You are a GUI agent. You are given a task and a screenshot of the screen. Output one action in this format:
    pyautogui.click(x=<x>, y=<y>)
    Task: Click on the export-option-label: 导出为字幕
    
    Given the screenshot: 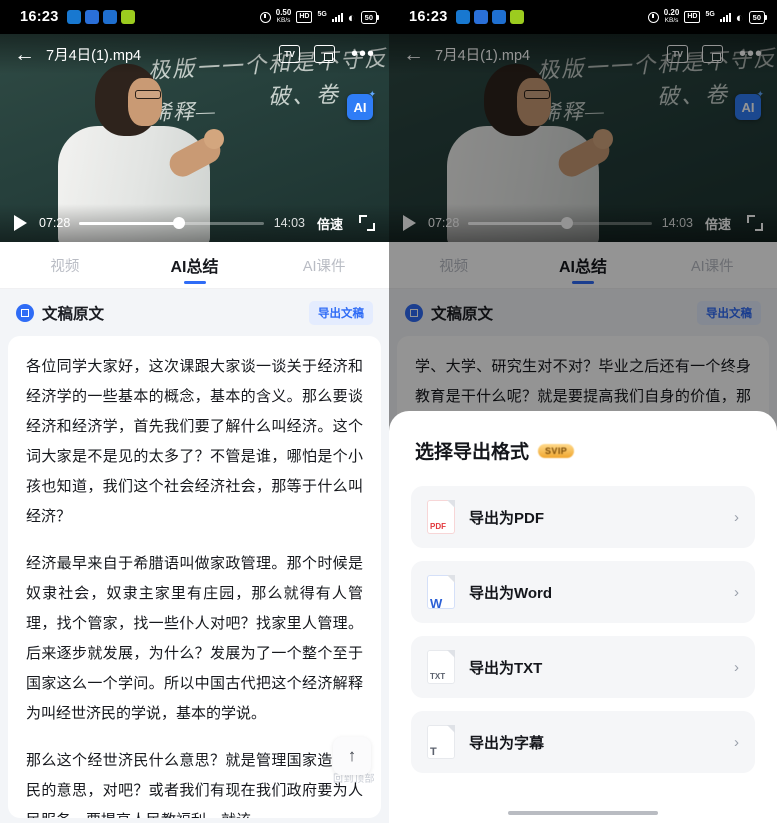 What is the action you would take?
    pyautogui.click(x=507, y=743)
    